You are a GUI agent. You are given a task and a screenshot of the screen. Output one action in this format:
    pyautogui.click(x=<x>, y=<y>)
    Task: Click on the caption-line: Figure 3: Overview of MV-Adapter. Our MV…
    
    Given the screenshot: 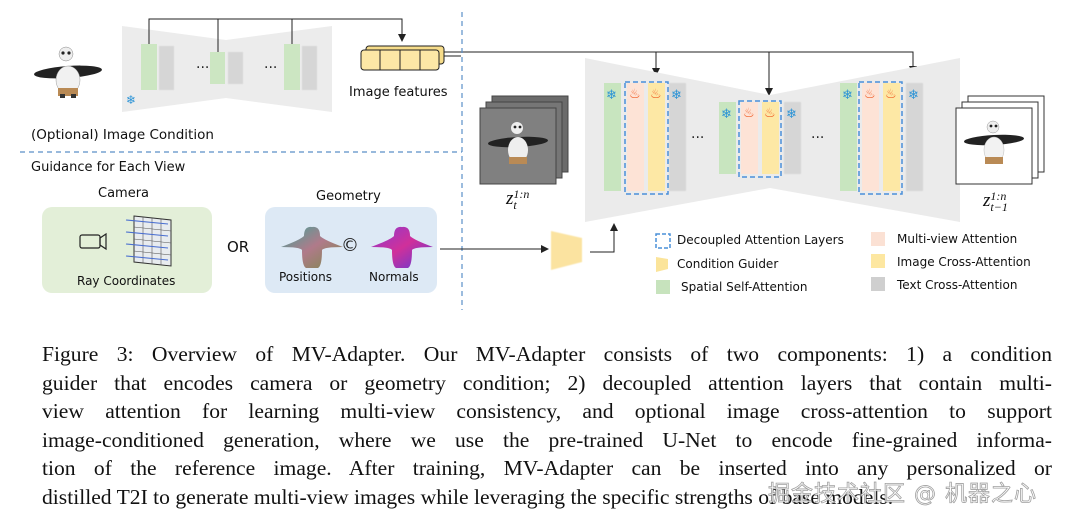 What is the action you would take?
    pyautogui.click(x=547, y=354)
    